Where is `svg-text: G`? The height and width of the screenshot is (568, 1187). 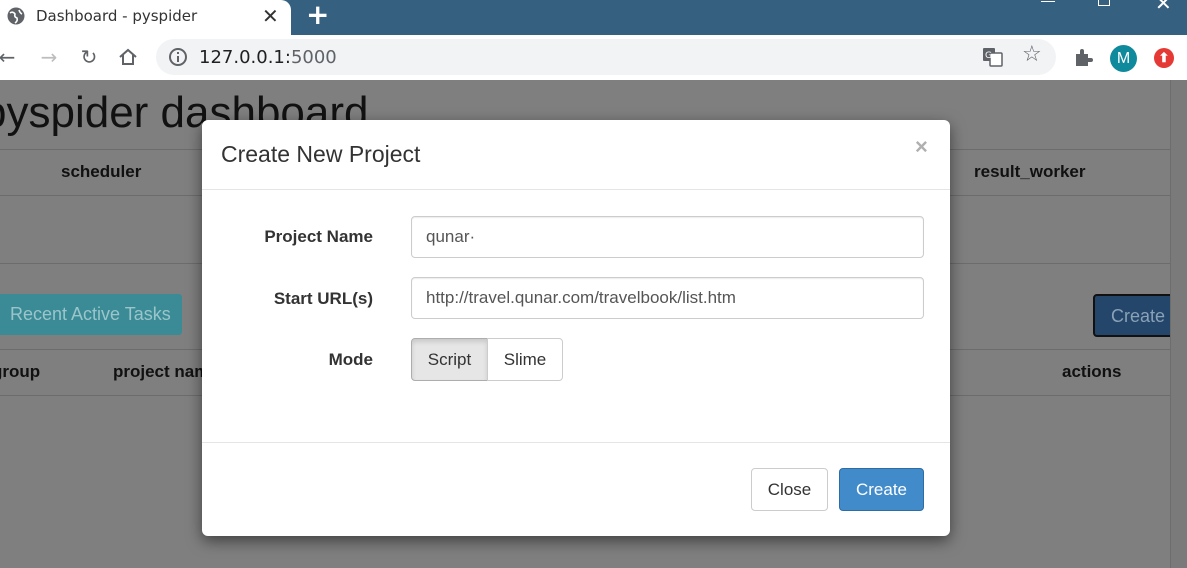
svg-text: G is located at coordinates (988, 56).